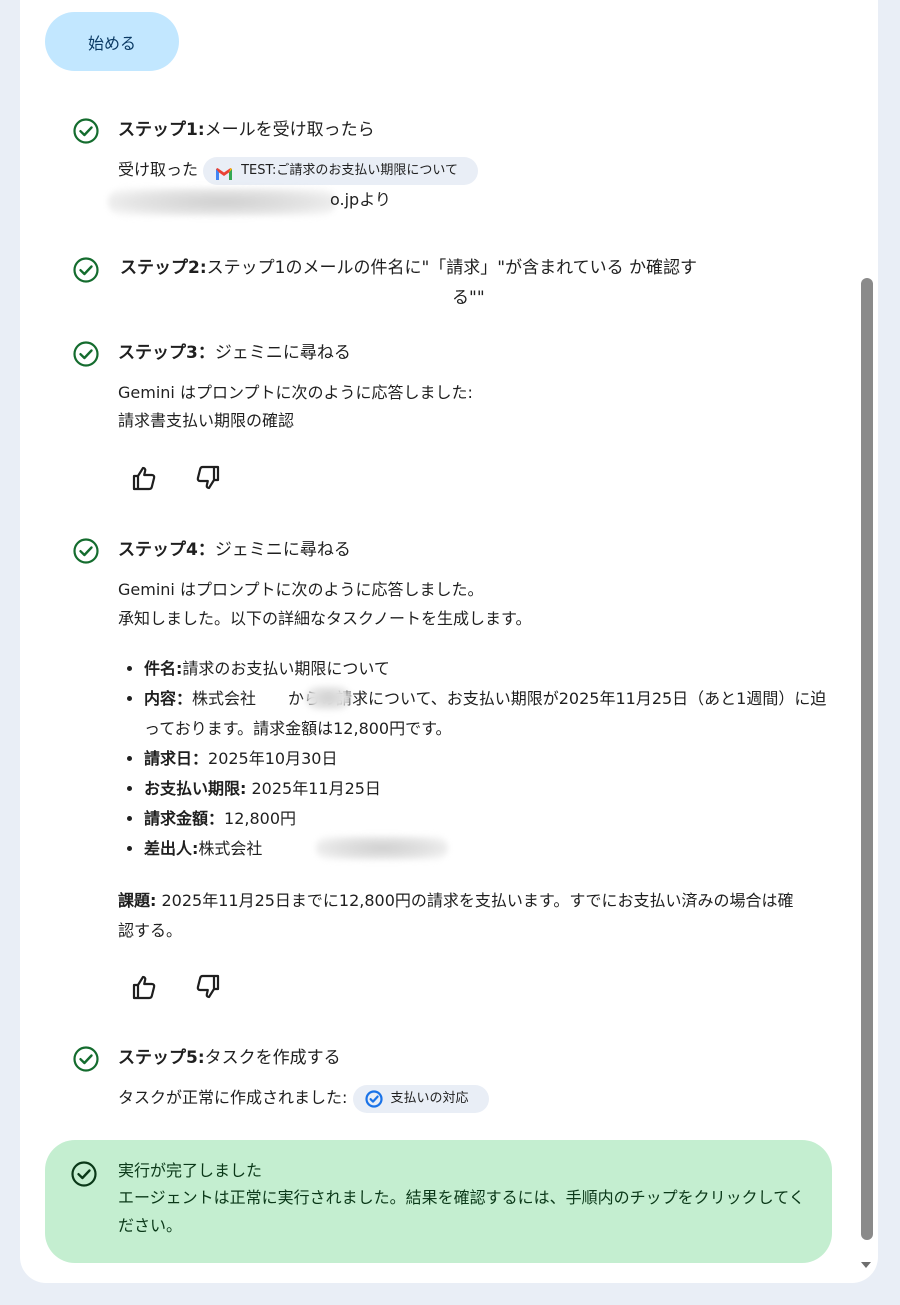 Image resolution: width=900 pixels, height=1305 pixels. What do you see at coordinates (184, 818) in the screenshot?
I see `note-label: 請求金額：` at bounding box center [184, 818].